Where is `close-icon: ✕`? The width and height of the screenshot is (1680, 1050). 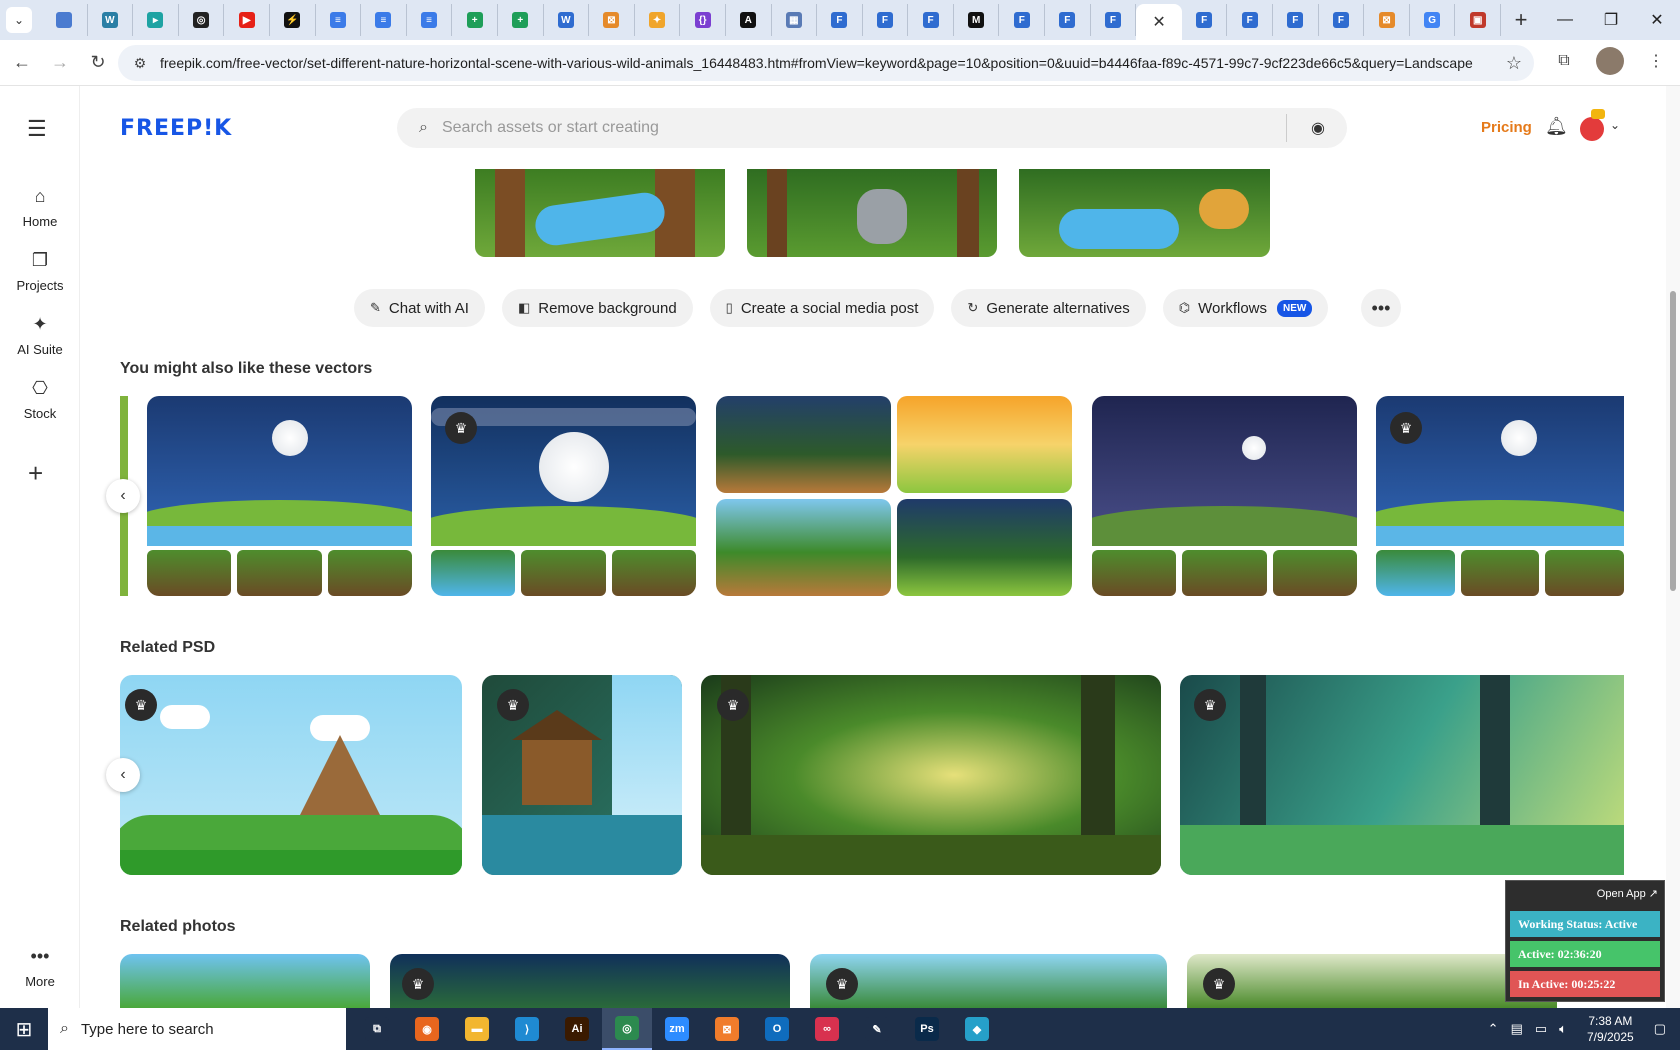 close-icon: ✕ is located at coordinates (1158, 22).